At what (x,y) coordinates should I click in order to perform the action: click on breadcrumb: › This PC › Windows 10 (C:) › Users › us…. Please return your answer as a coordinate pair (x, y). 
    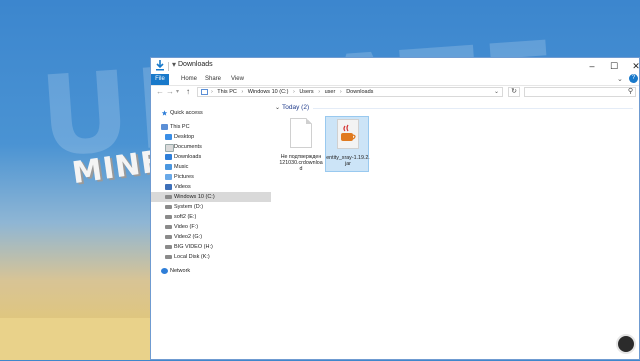
    Looking at the image, I should click on (292, 92).